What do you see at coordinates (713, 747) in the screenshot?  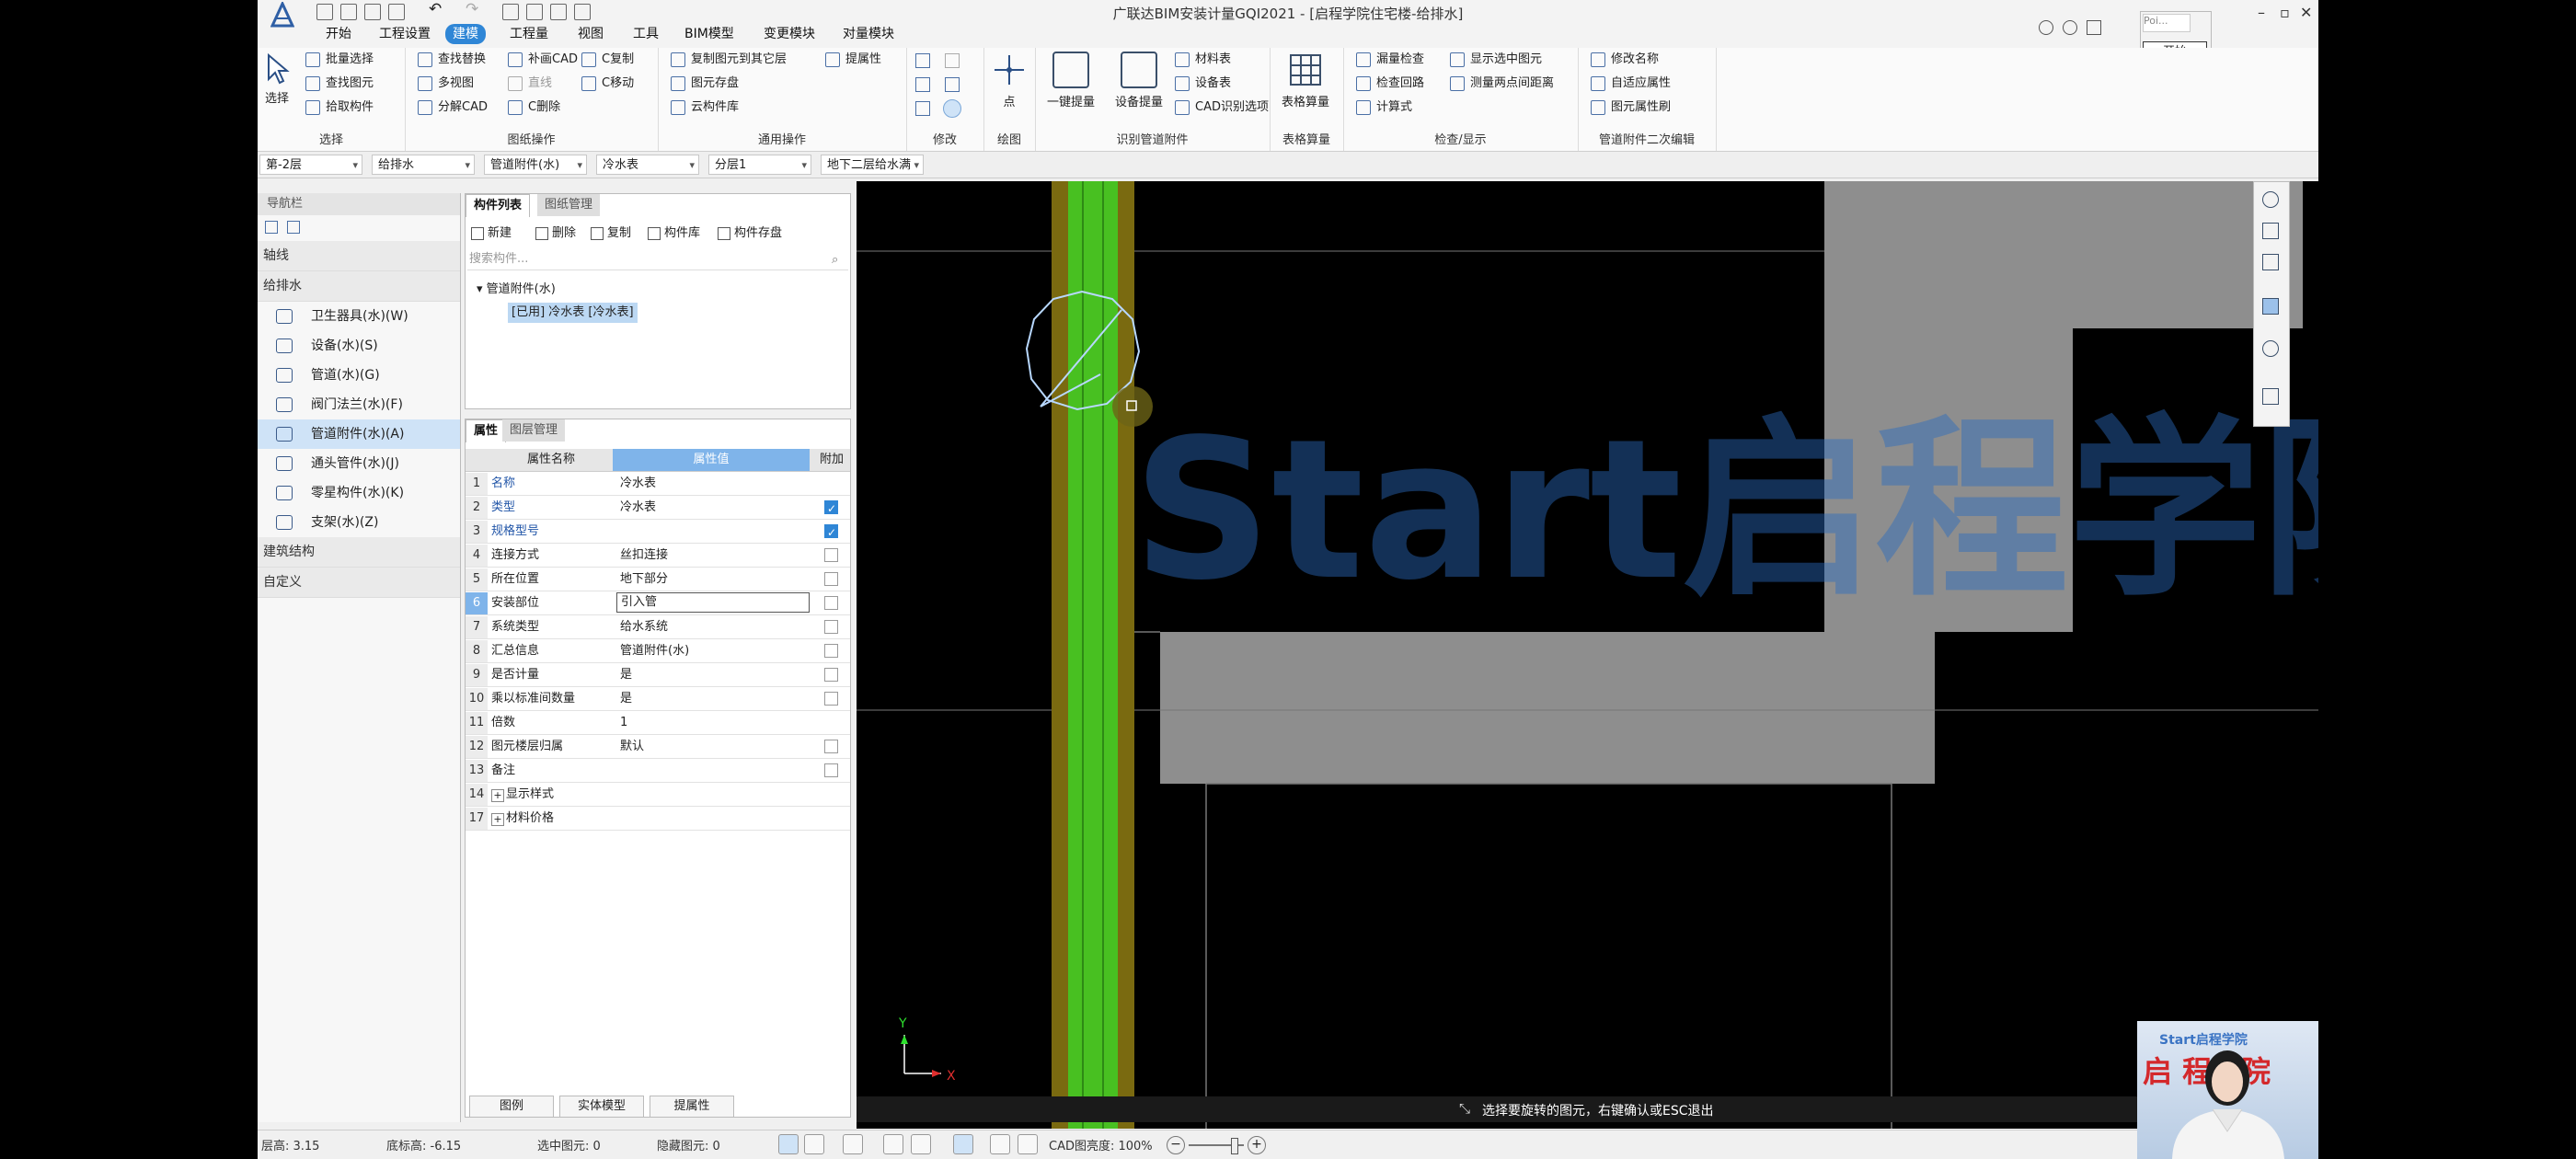 I see `property-value: 默认` at bounding box center [713, 747].